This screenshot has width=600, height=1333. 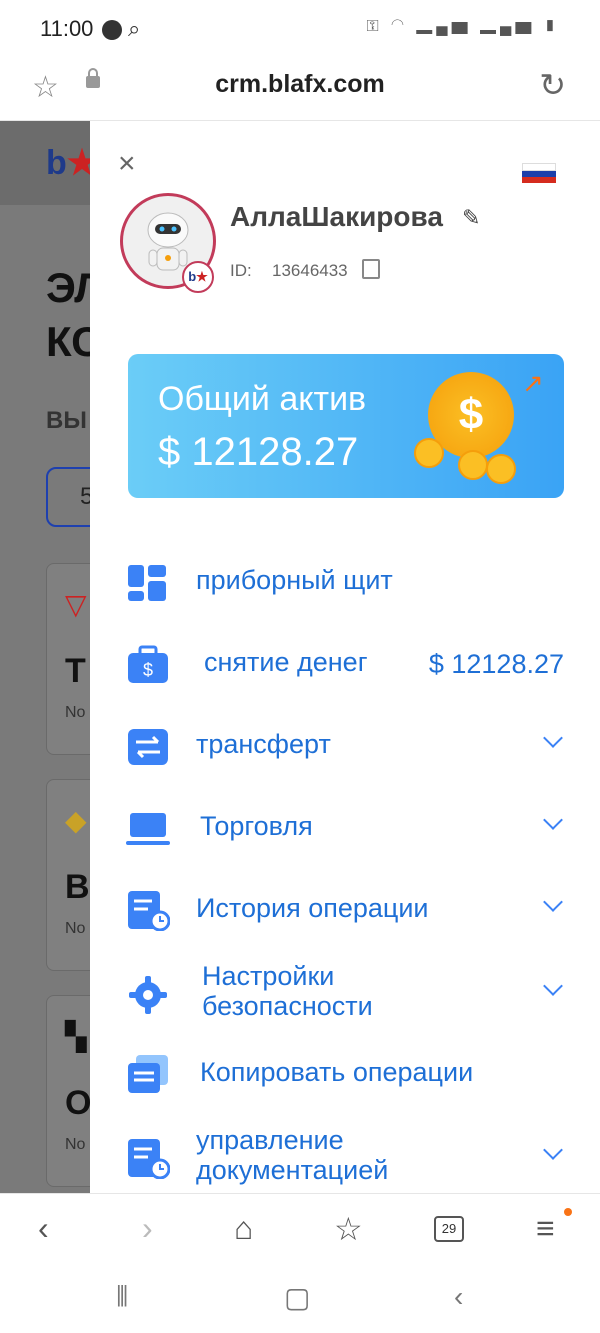 What do you see at coordinates (148, 1074) in the screenshot?
I see `copy-icon` at bounding box center [148, 1074].